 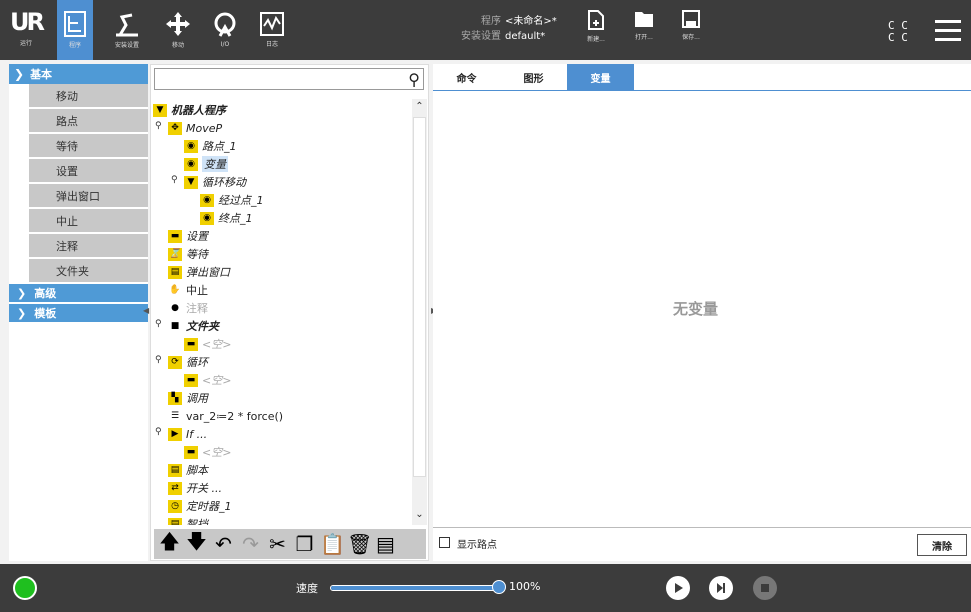 What do you see at coordinates (235, 218) in the screenshot?
I see `tree-node-label: 终点_1` at bounding box center [235, 218].